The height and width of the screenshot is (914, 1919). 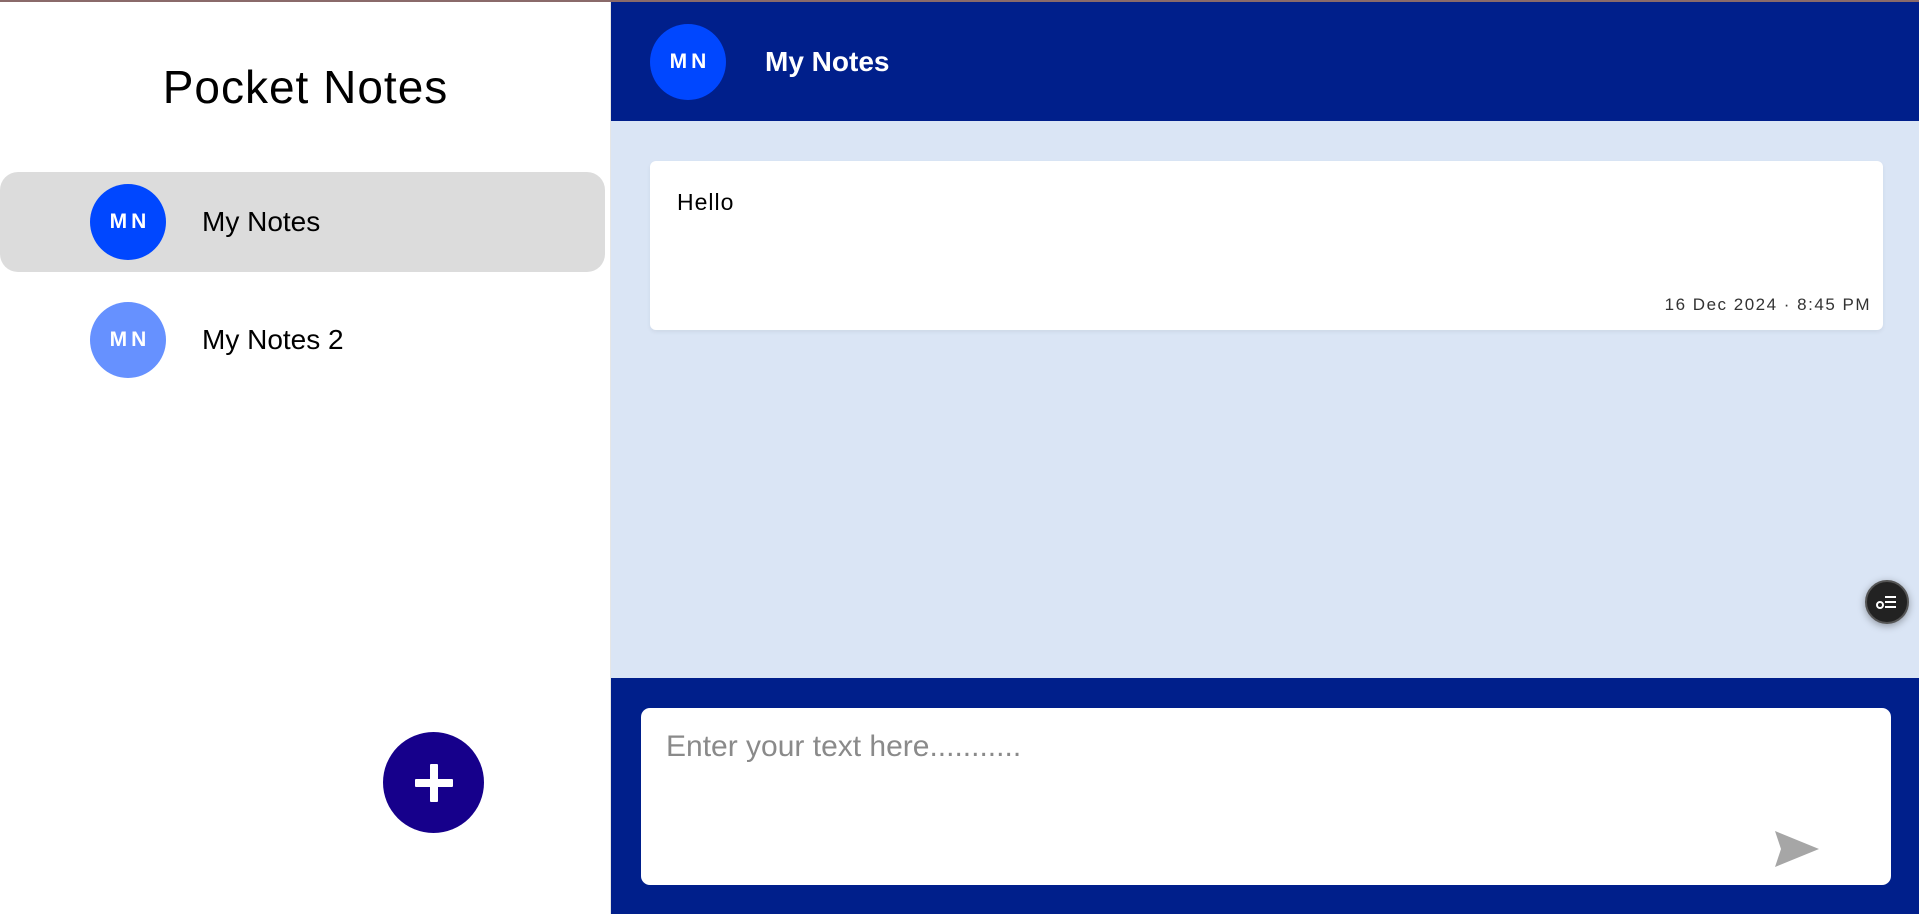 What do you see at coordinates (706, 202) in the screenshot?
I see `note-text: Hello` at bounding box center [706, 202].